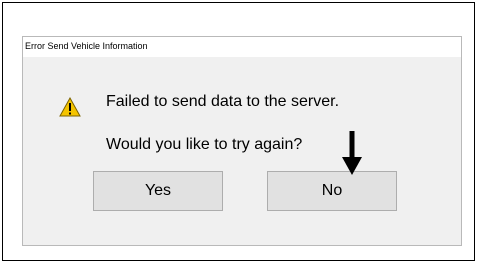 Image resolution: width=479 pixels, height=264 pixels. I want to click on error-message: Failed to send data to the server., so click(223, 101).